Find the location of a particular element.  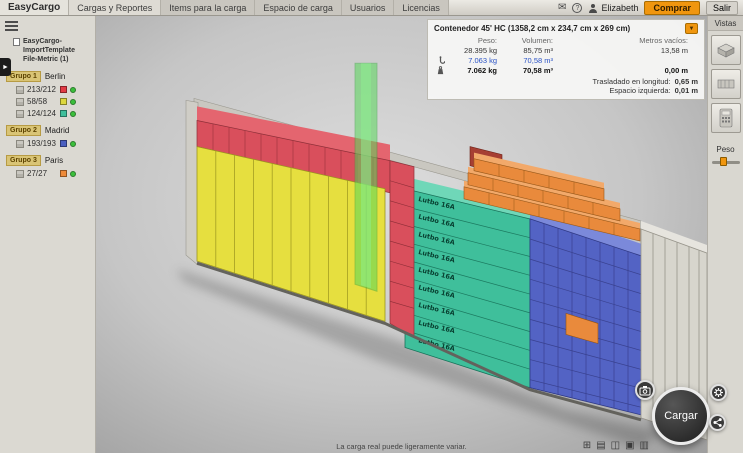

cargo-group: Grupo 1 Berlin 213/212 58/58 124/124 is located at coordinates (47, 94).